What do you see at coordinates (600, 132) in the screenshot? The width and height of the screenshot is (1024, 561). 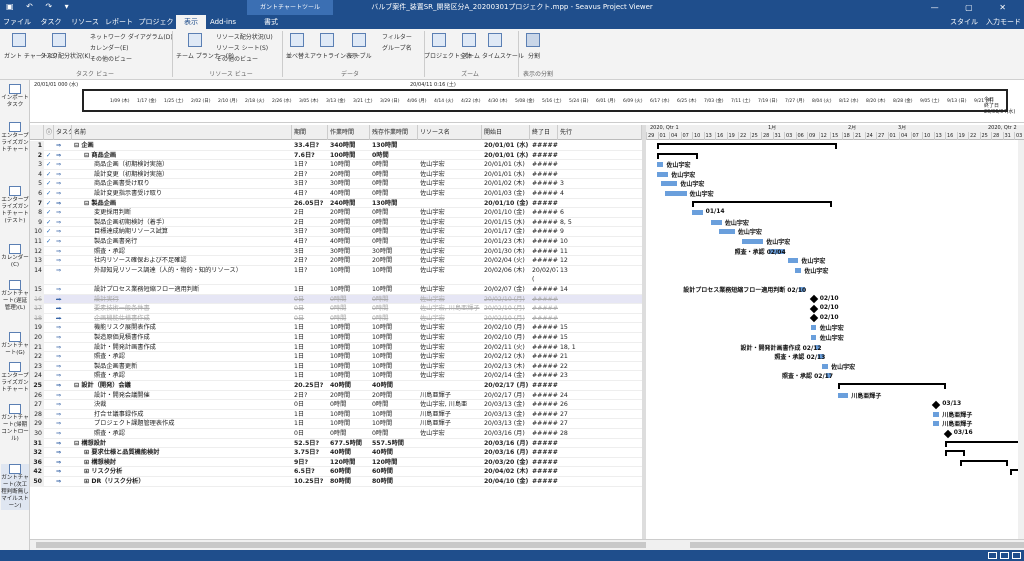 I see `column-header: 先行` at bounding box center [600, 132].